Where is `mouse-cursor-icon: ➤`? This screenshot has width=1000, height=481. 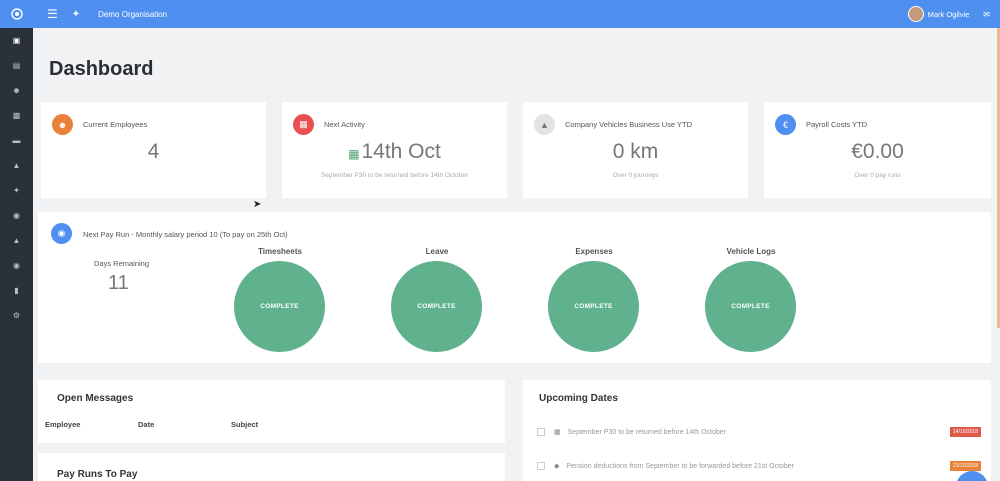 mouse-cursor-icon: ➤ is located at coordinates (257, 204).